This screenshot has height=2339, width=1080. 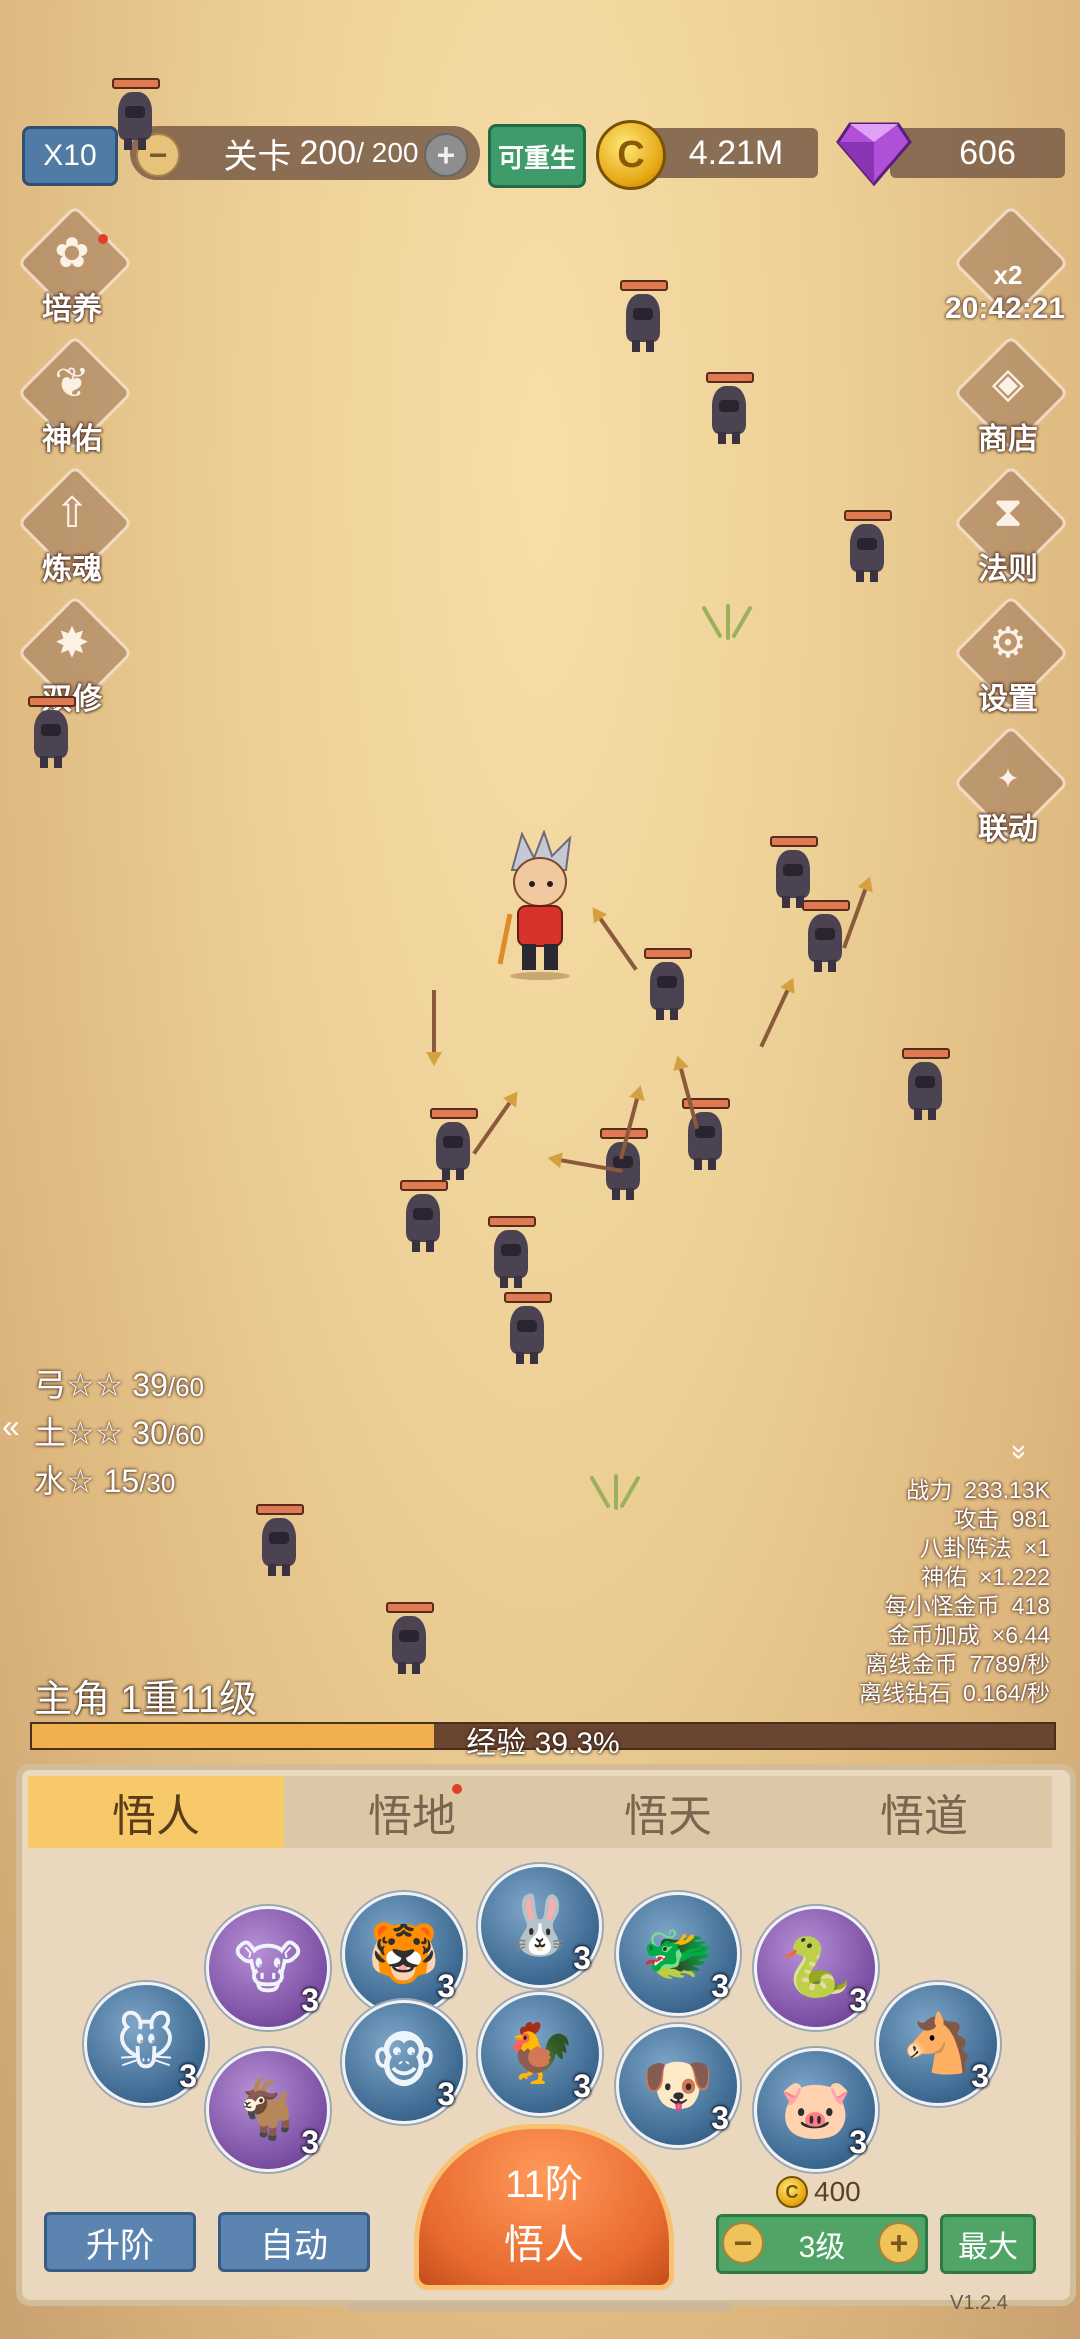 What do you see at coordinates (540, 1926) in the screenshot?
I see `zodiac-rabbit-icon: 🐰 3` at bounding box center [540, 1926].